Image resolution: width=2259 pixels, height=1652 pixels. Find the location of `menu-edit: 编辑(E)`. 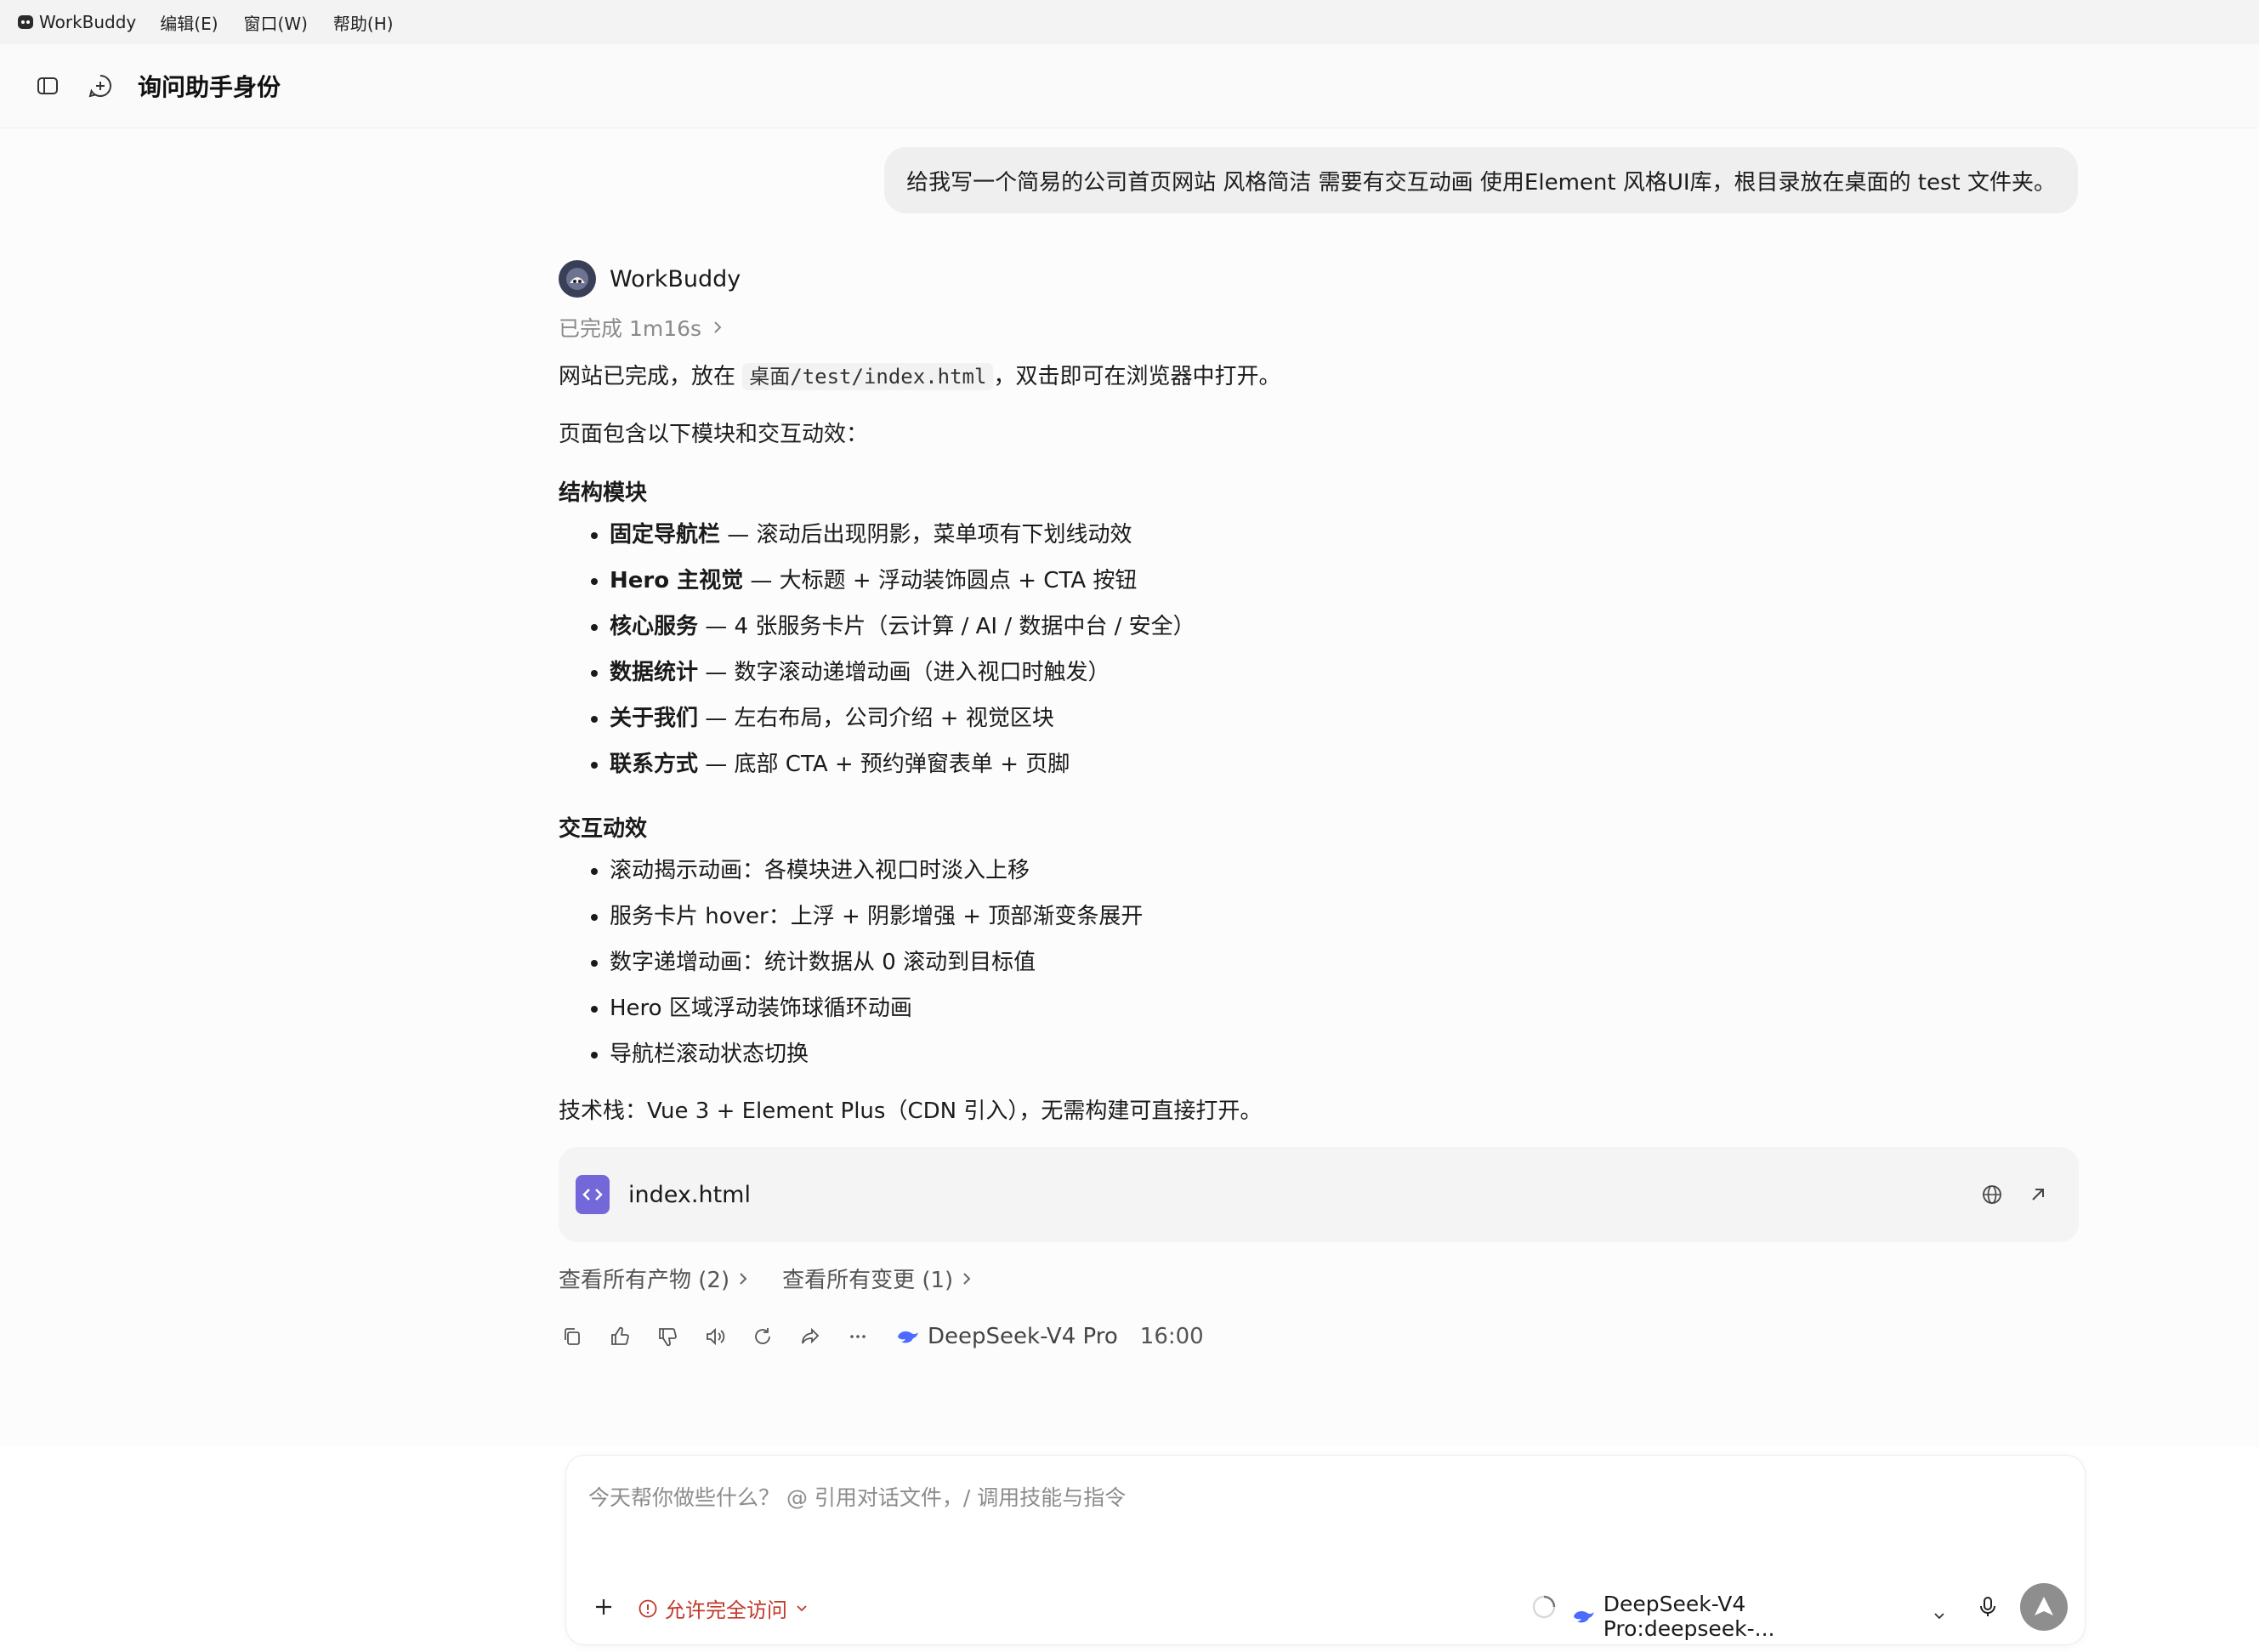

menu-edit: 编辑(E) is located at coordinates (189, 22).